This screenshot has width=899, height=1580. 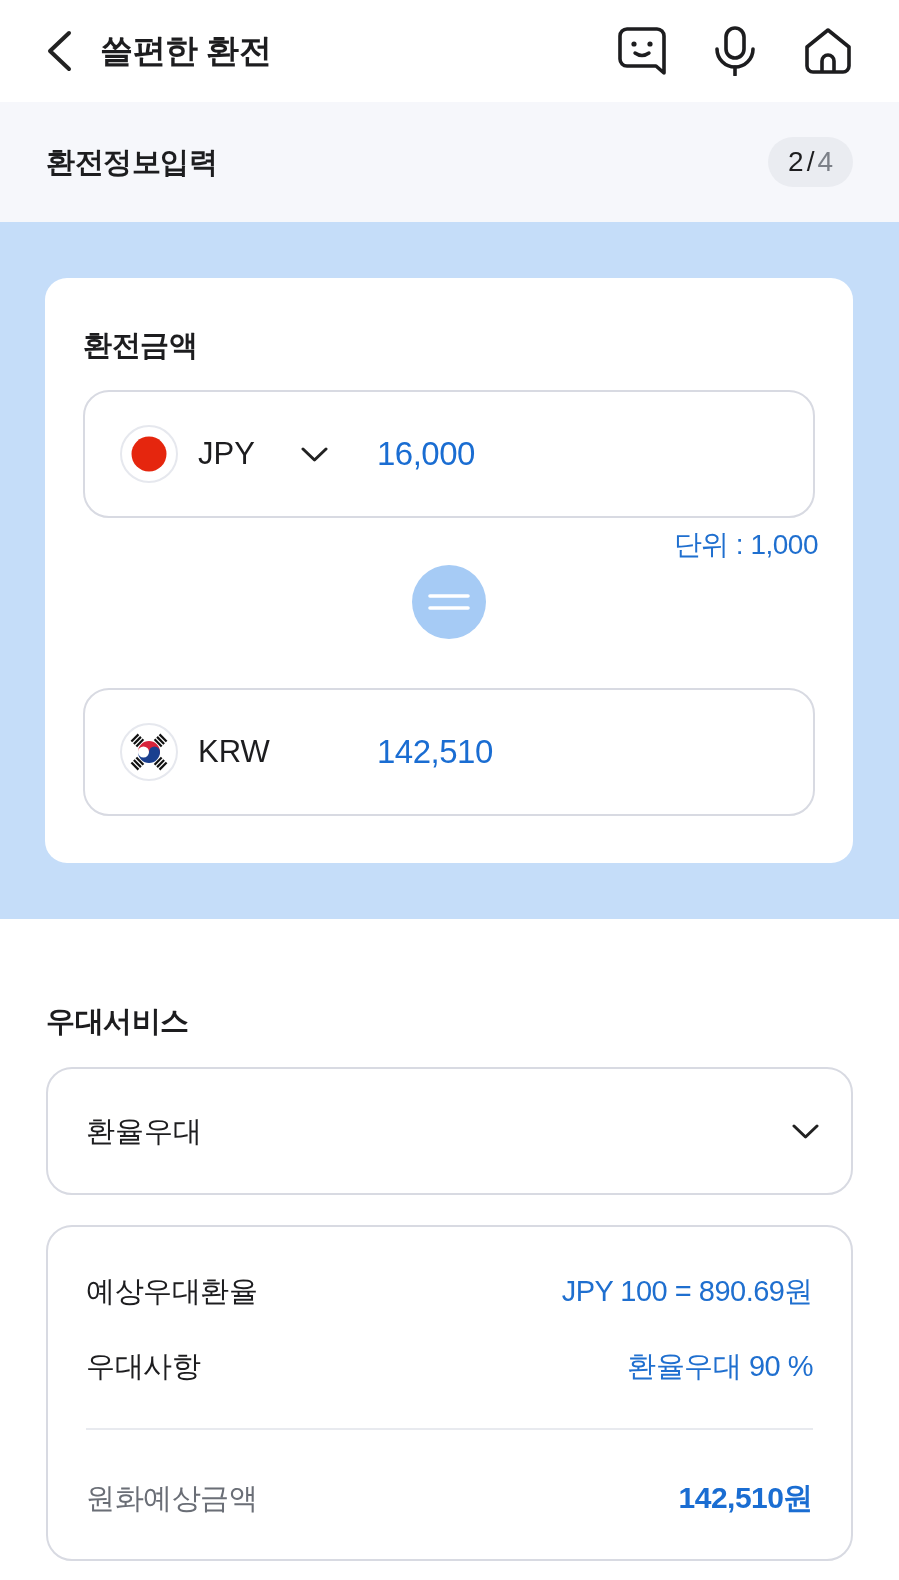 What do you see at coordinates (435, 752) in the screenshot?
I see `amount-value: 142,510` at bounding box center [435, 752].